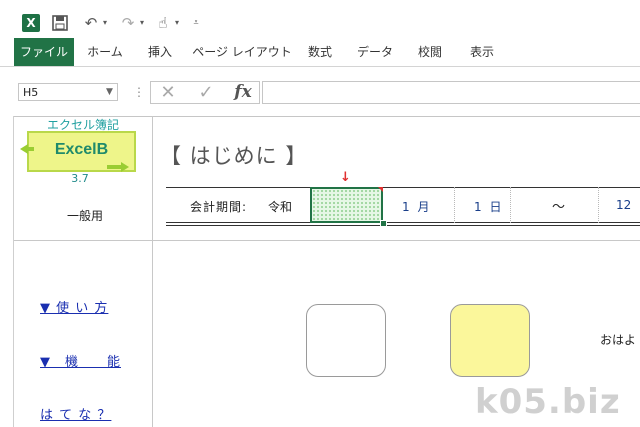  I want to click on redo-dropdown-icon: ▾, so click(142, 23).